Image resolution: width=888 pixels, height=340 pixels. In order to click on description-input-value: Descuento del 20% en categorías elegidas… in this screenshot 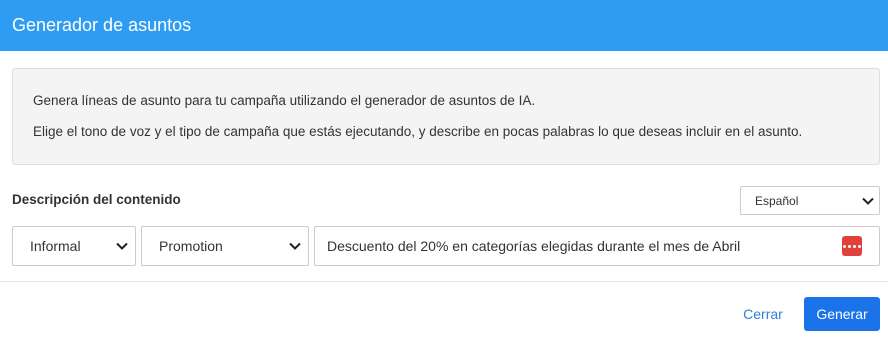, I will do `click(534, 246)`.